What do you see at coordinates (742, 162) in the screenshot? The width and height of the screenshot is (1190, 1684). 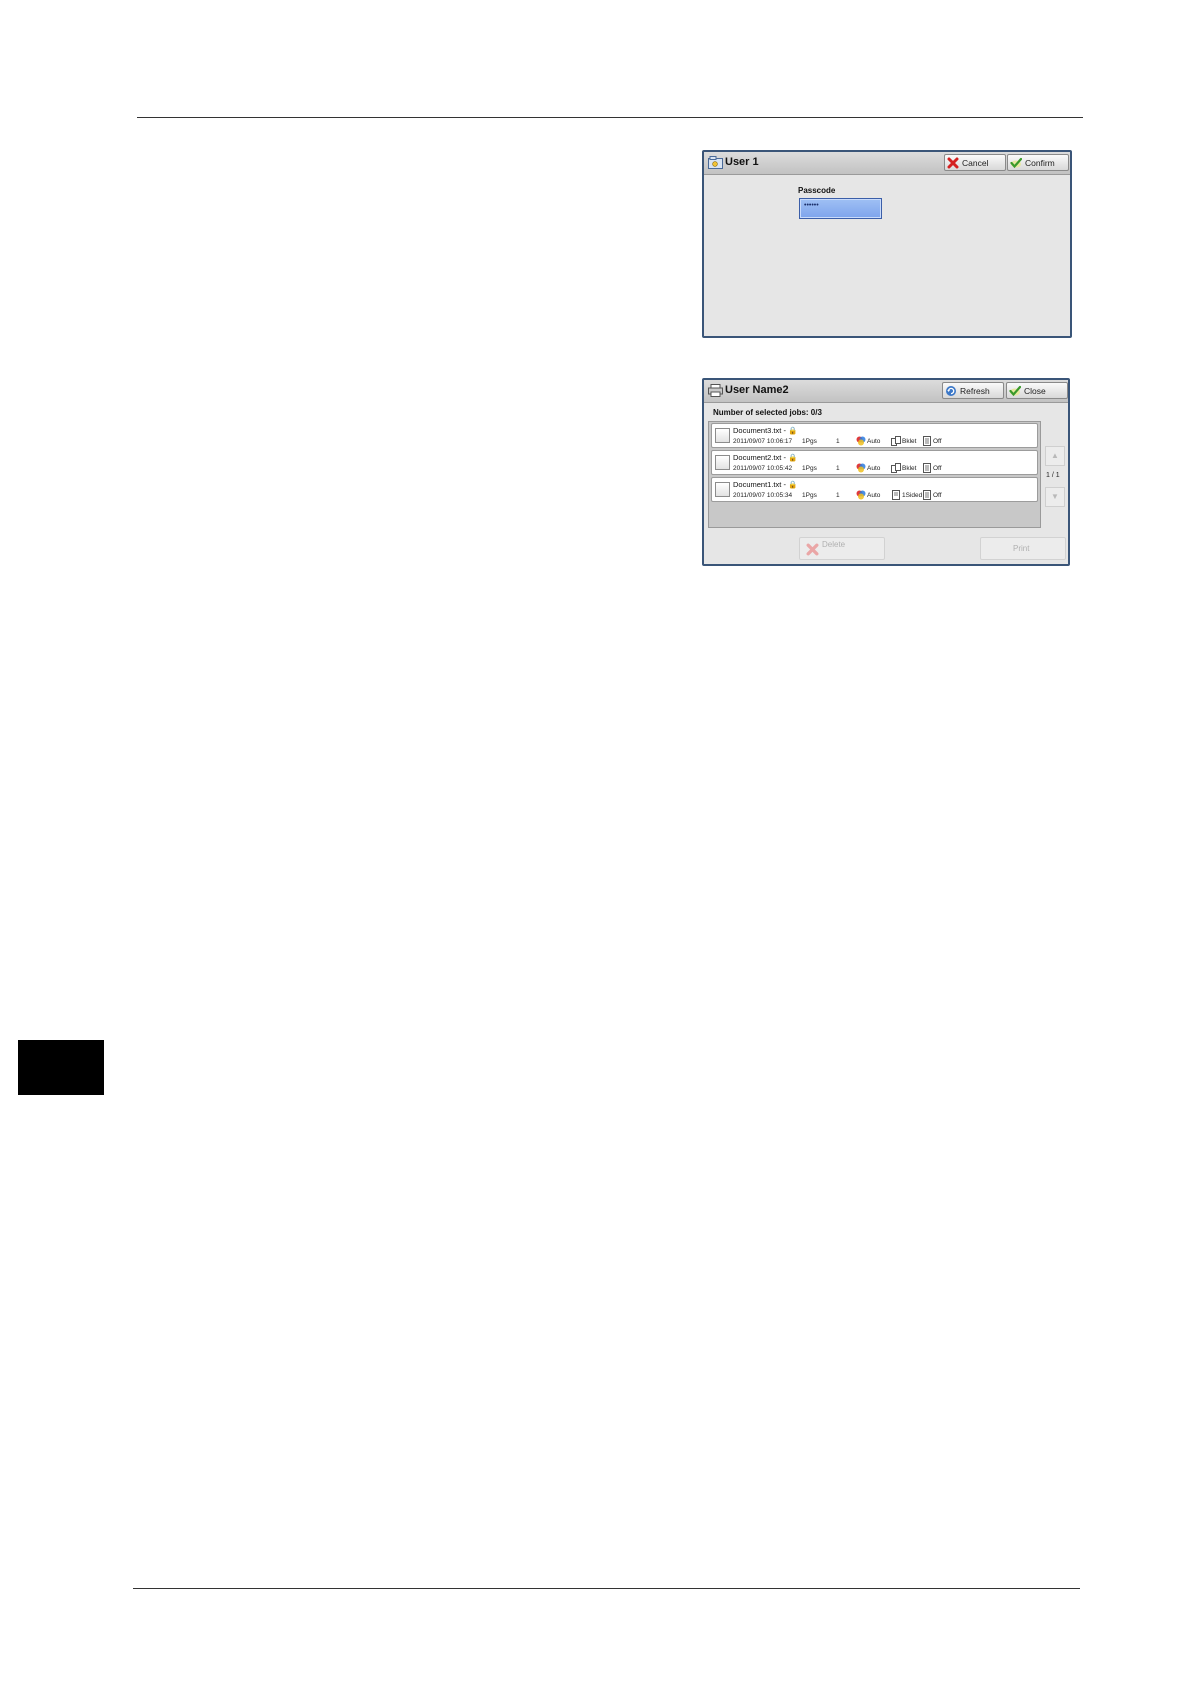 I see `passcode-dialog-title: User 1` at bounding box center [742, 162].